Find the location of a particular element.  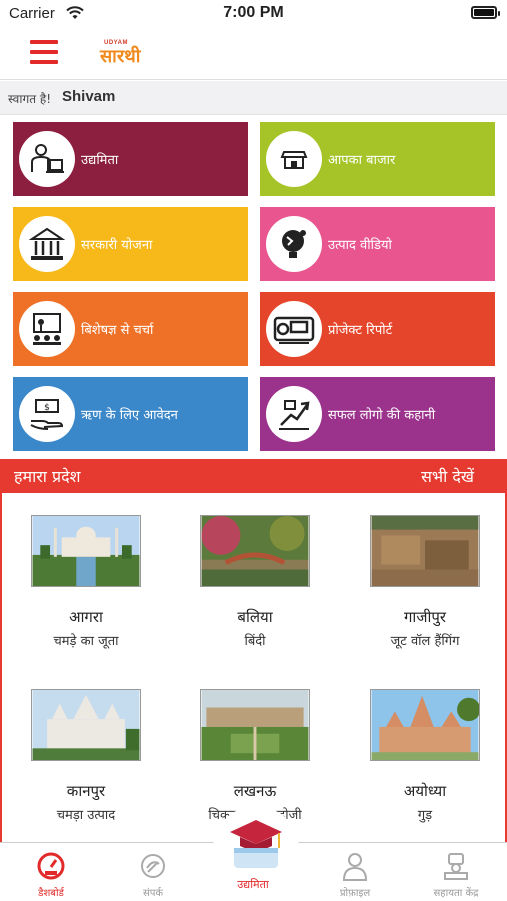

place-card-agra: आगरा चमड़े का जूता is located at coordinates (86, 595).